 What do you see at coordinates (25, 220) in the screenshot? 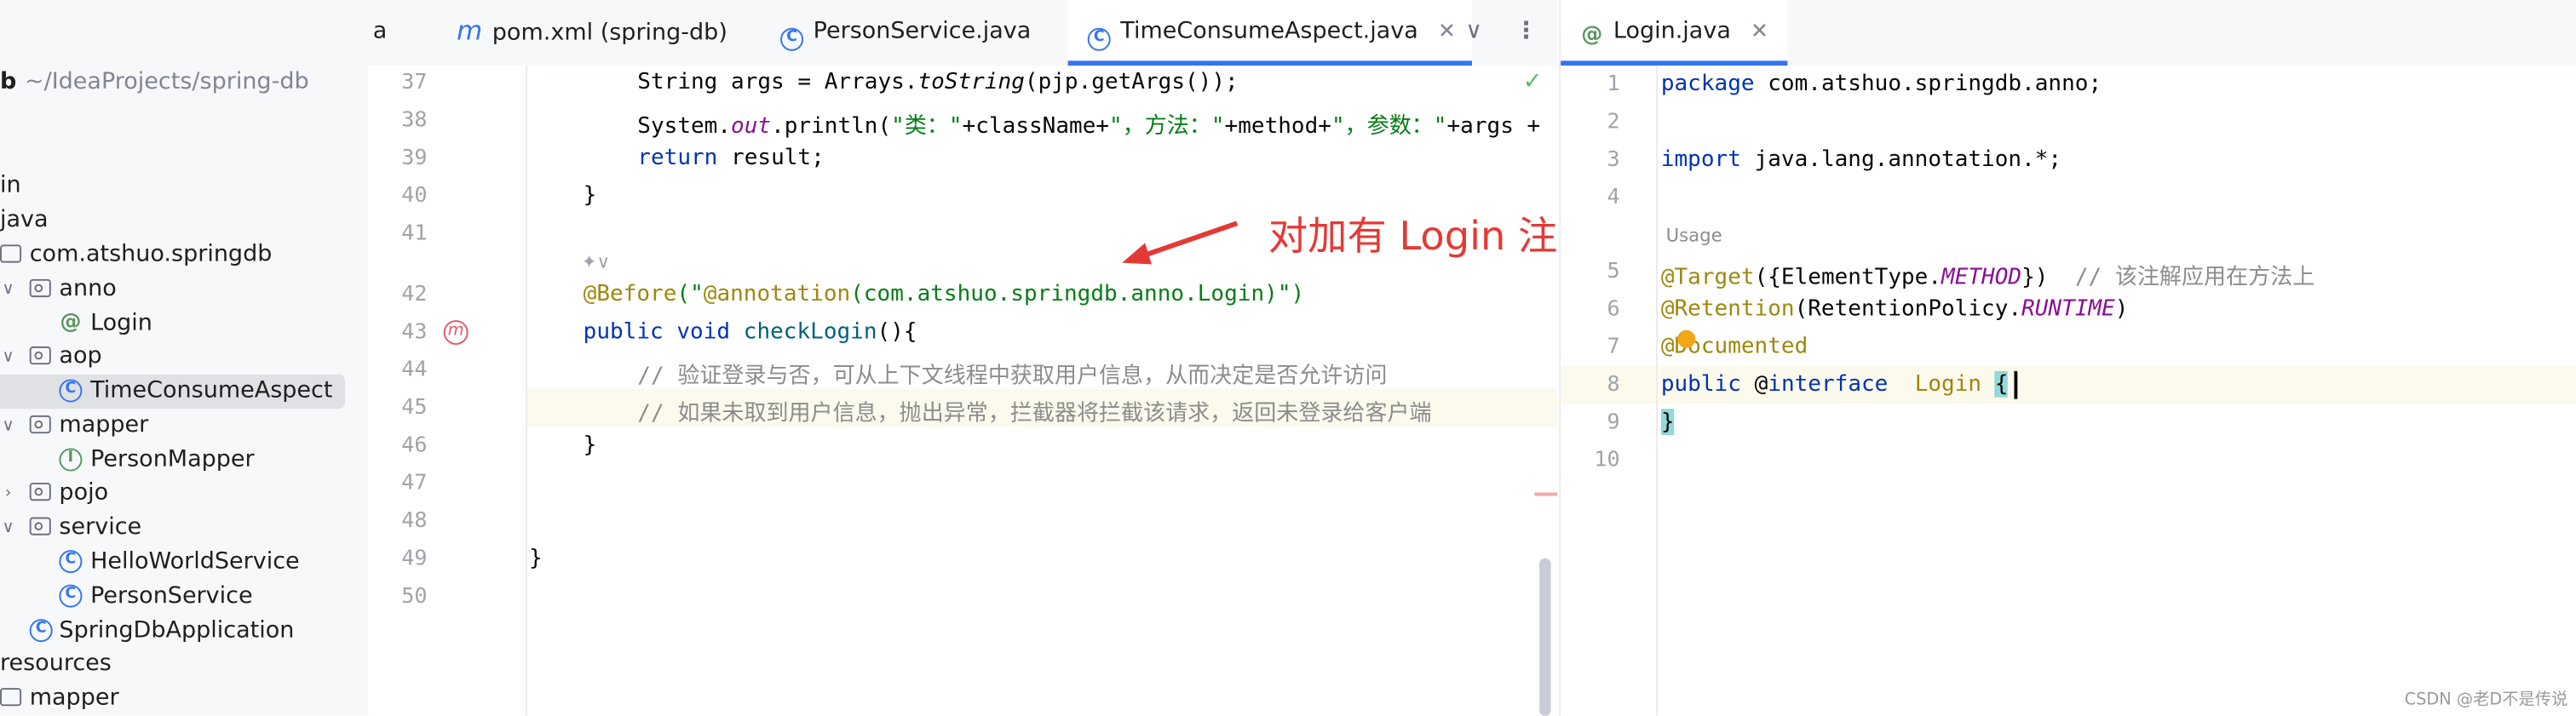
I see `tree-label: java` at bounding box center [25, 220].